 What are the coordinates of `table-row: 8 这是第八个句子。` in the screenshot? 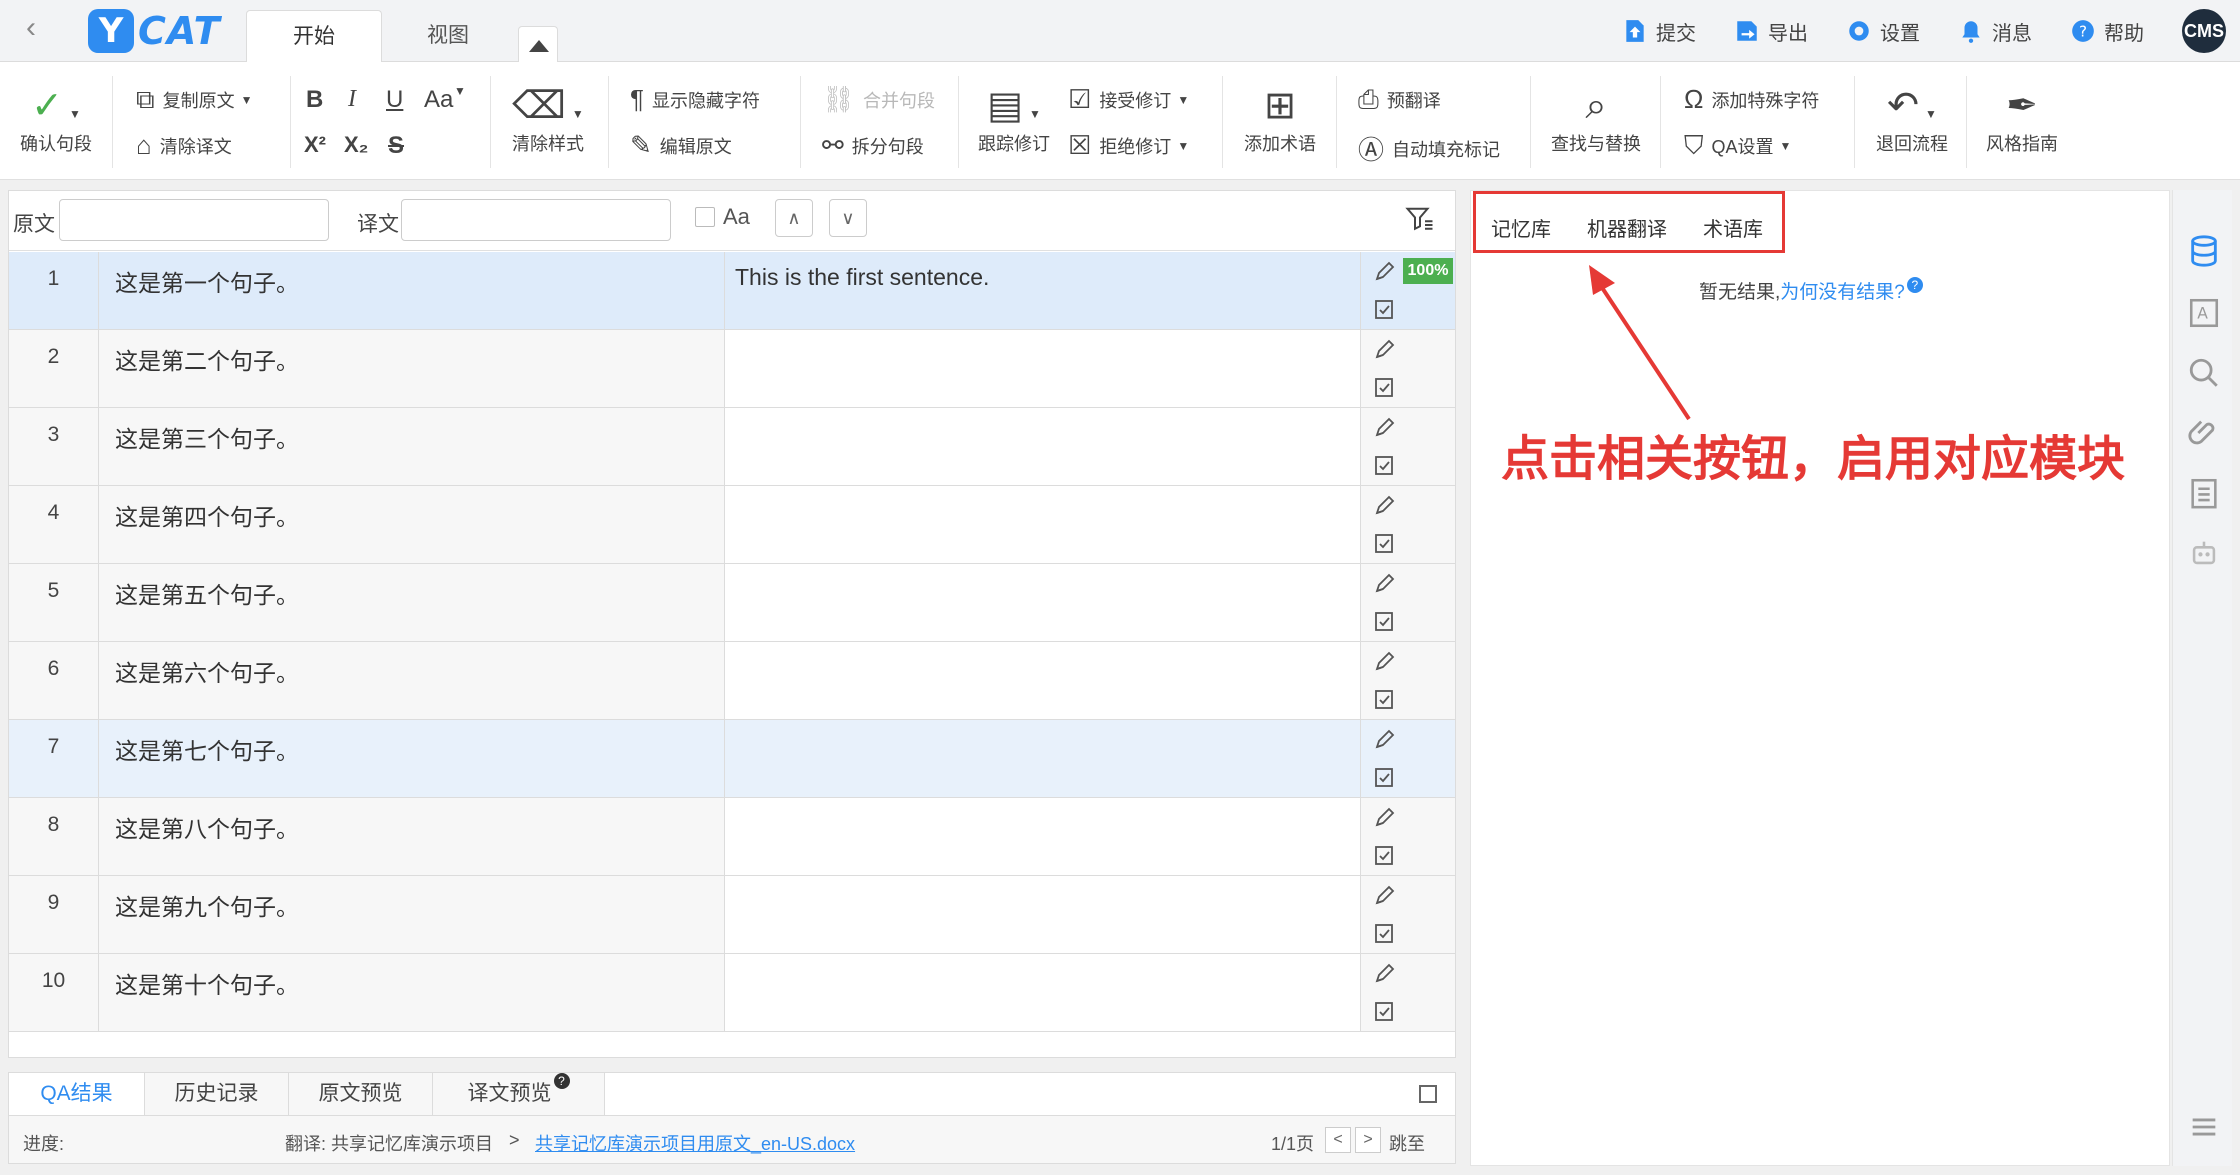 It's located at (732, 837).